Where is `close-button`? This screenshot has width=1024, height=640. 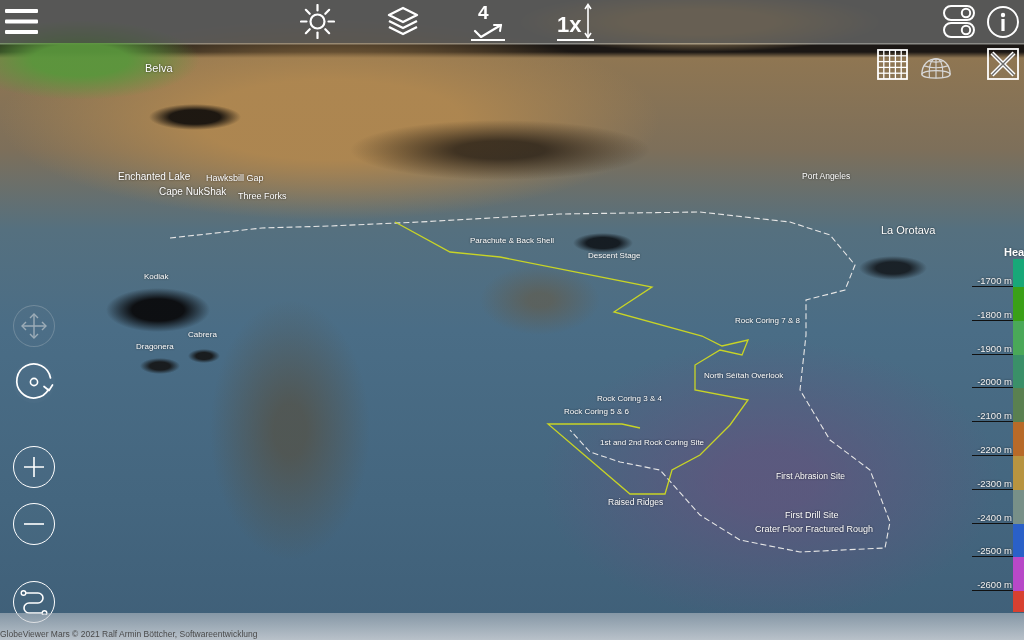 close-button is located at coordinates (1003, 64).